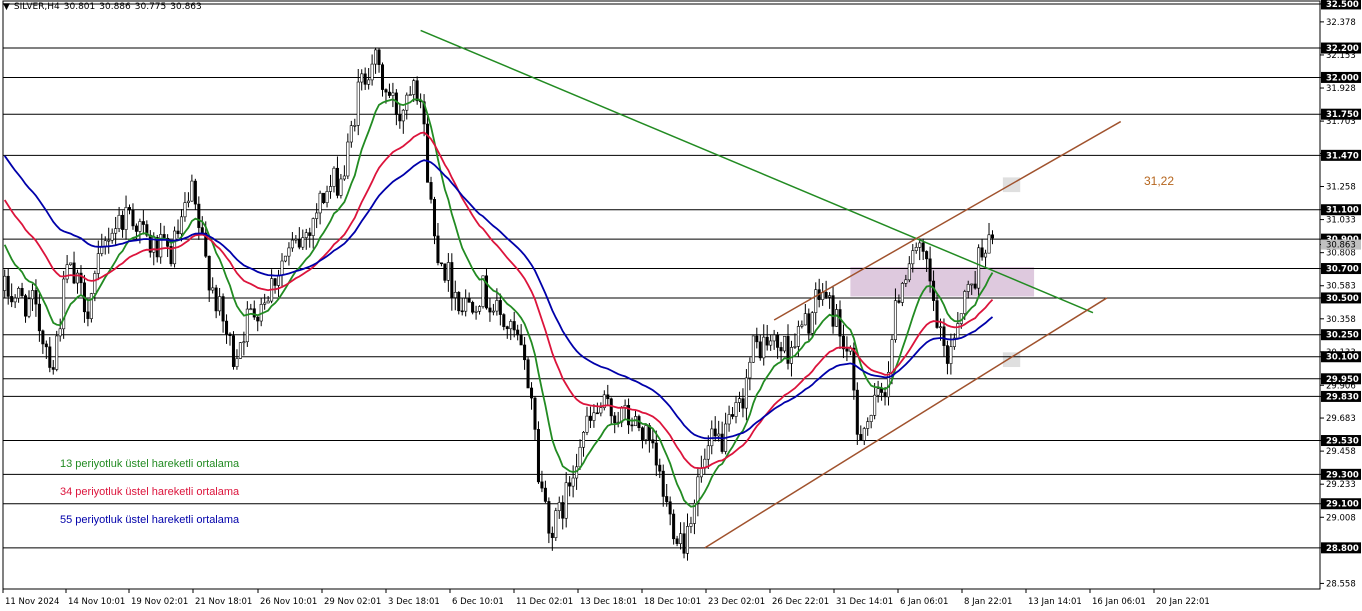  I want to click on x-tick-label: 26 Nov 10:01, so click(288, 602).